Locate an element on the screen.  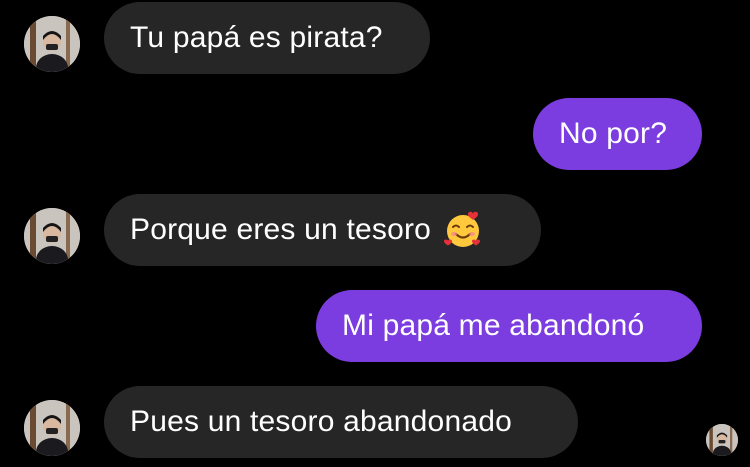
message-bubble-outgoing: Mi papá me abandonó is located at coordinates (509, 326).